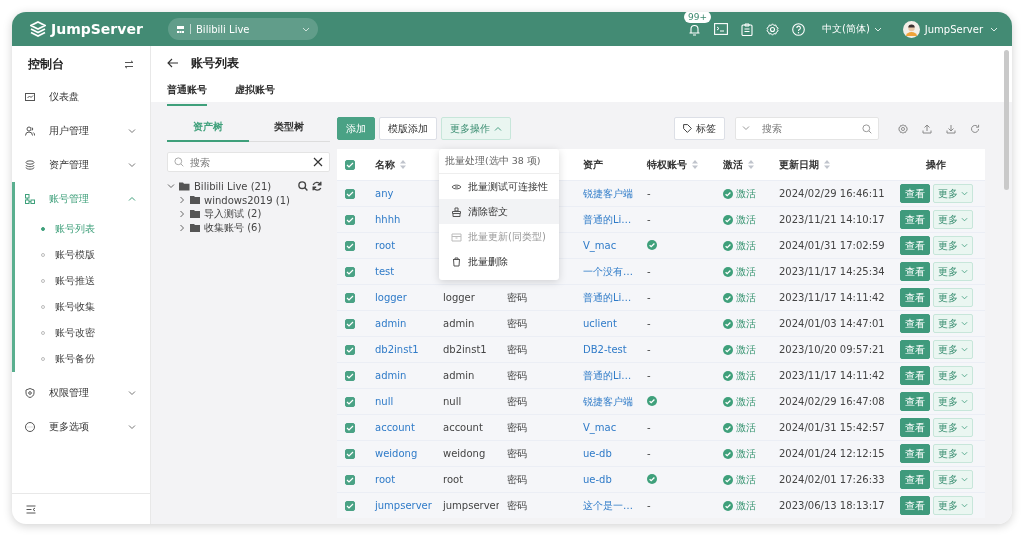  I want to click on sidebar-item: 用户管理, so click(82, 131).